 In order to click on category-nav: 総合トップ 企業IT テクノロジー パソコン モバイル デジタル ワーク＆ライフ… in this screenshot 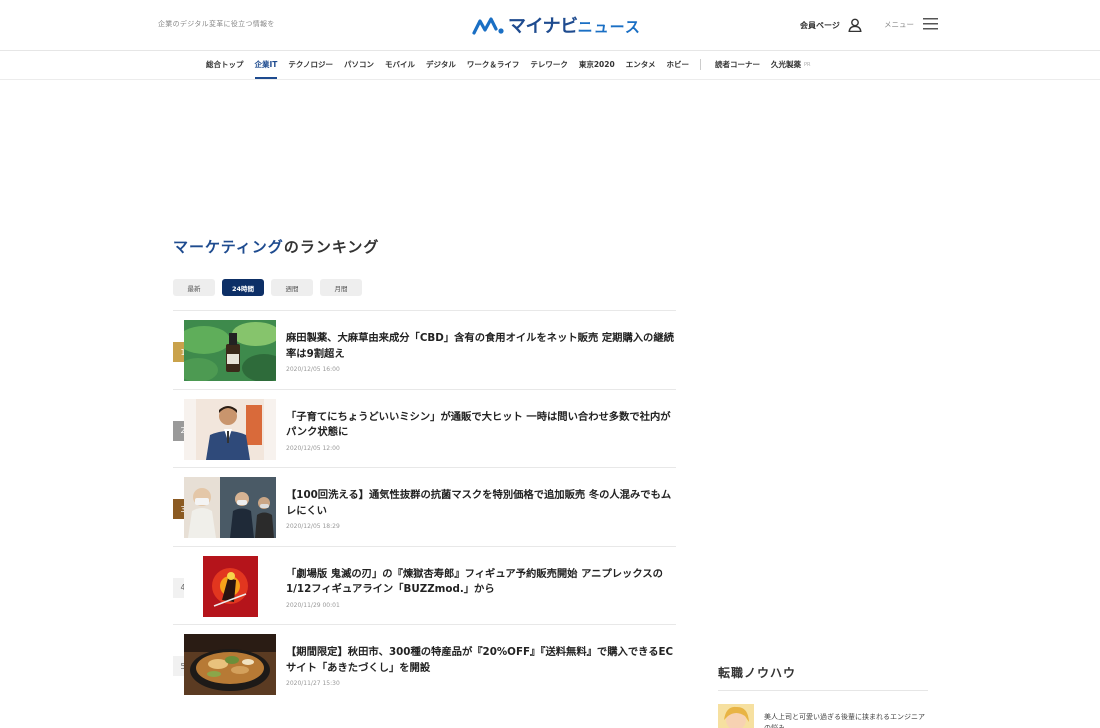, I will do `click(550, 65)`.